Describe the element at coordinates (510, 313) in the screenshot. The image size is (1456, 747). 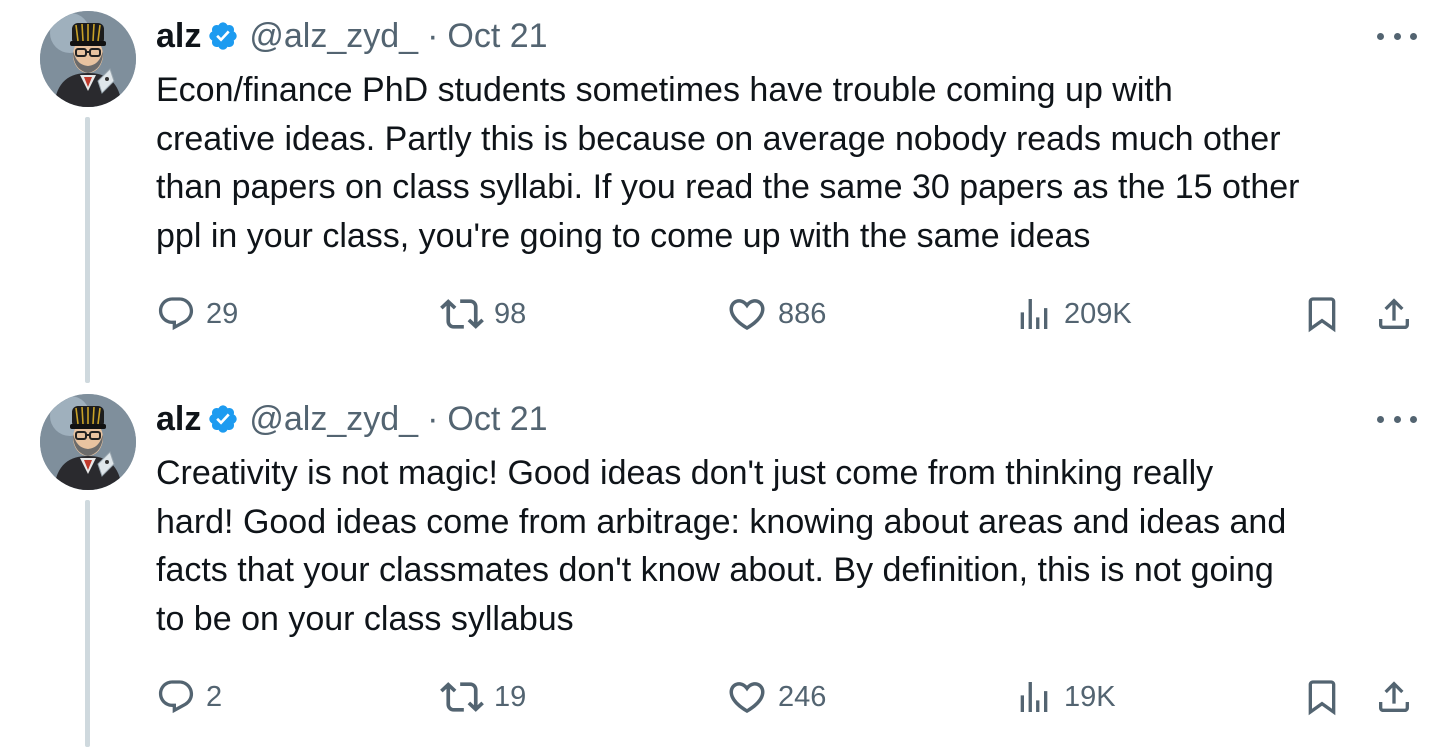
I see `retweet-count: 98` at that location.